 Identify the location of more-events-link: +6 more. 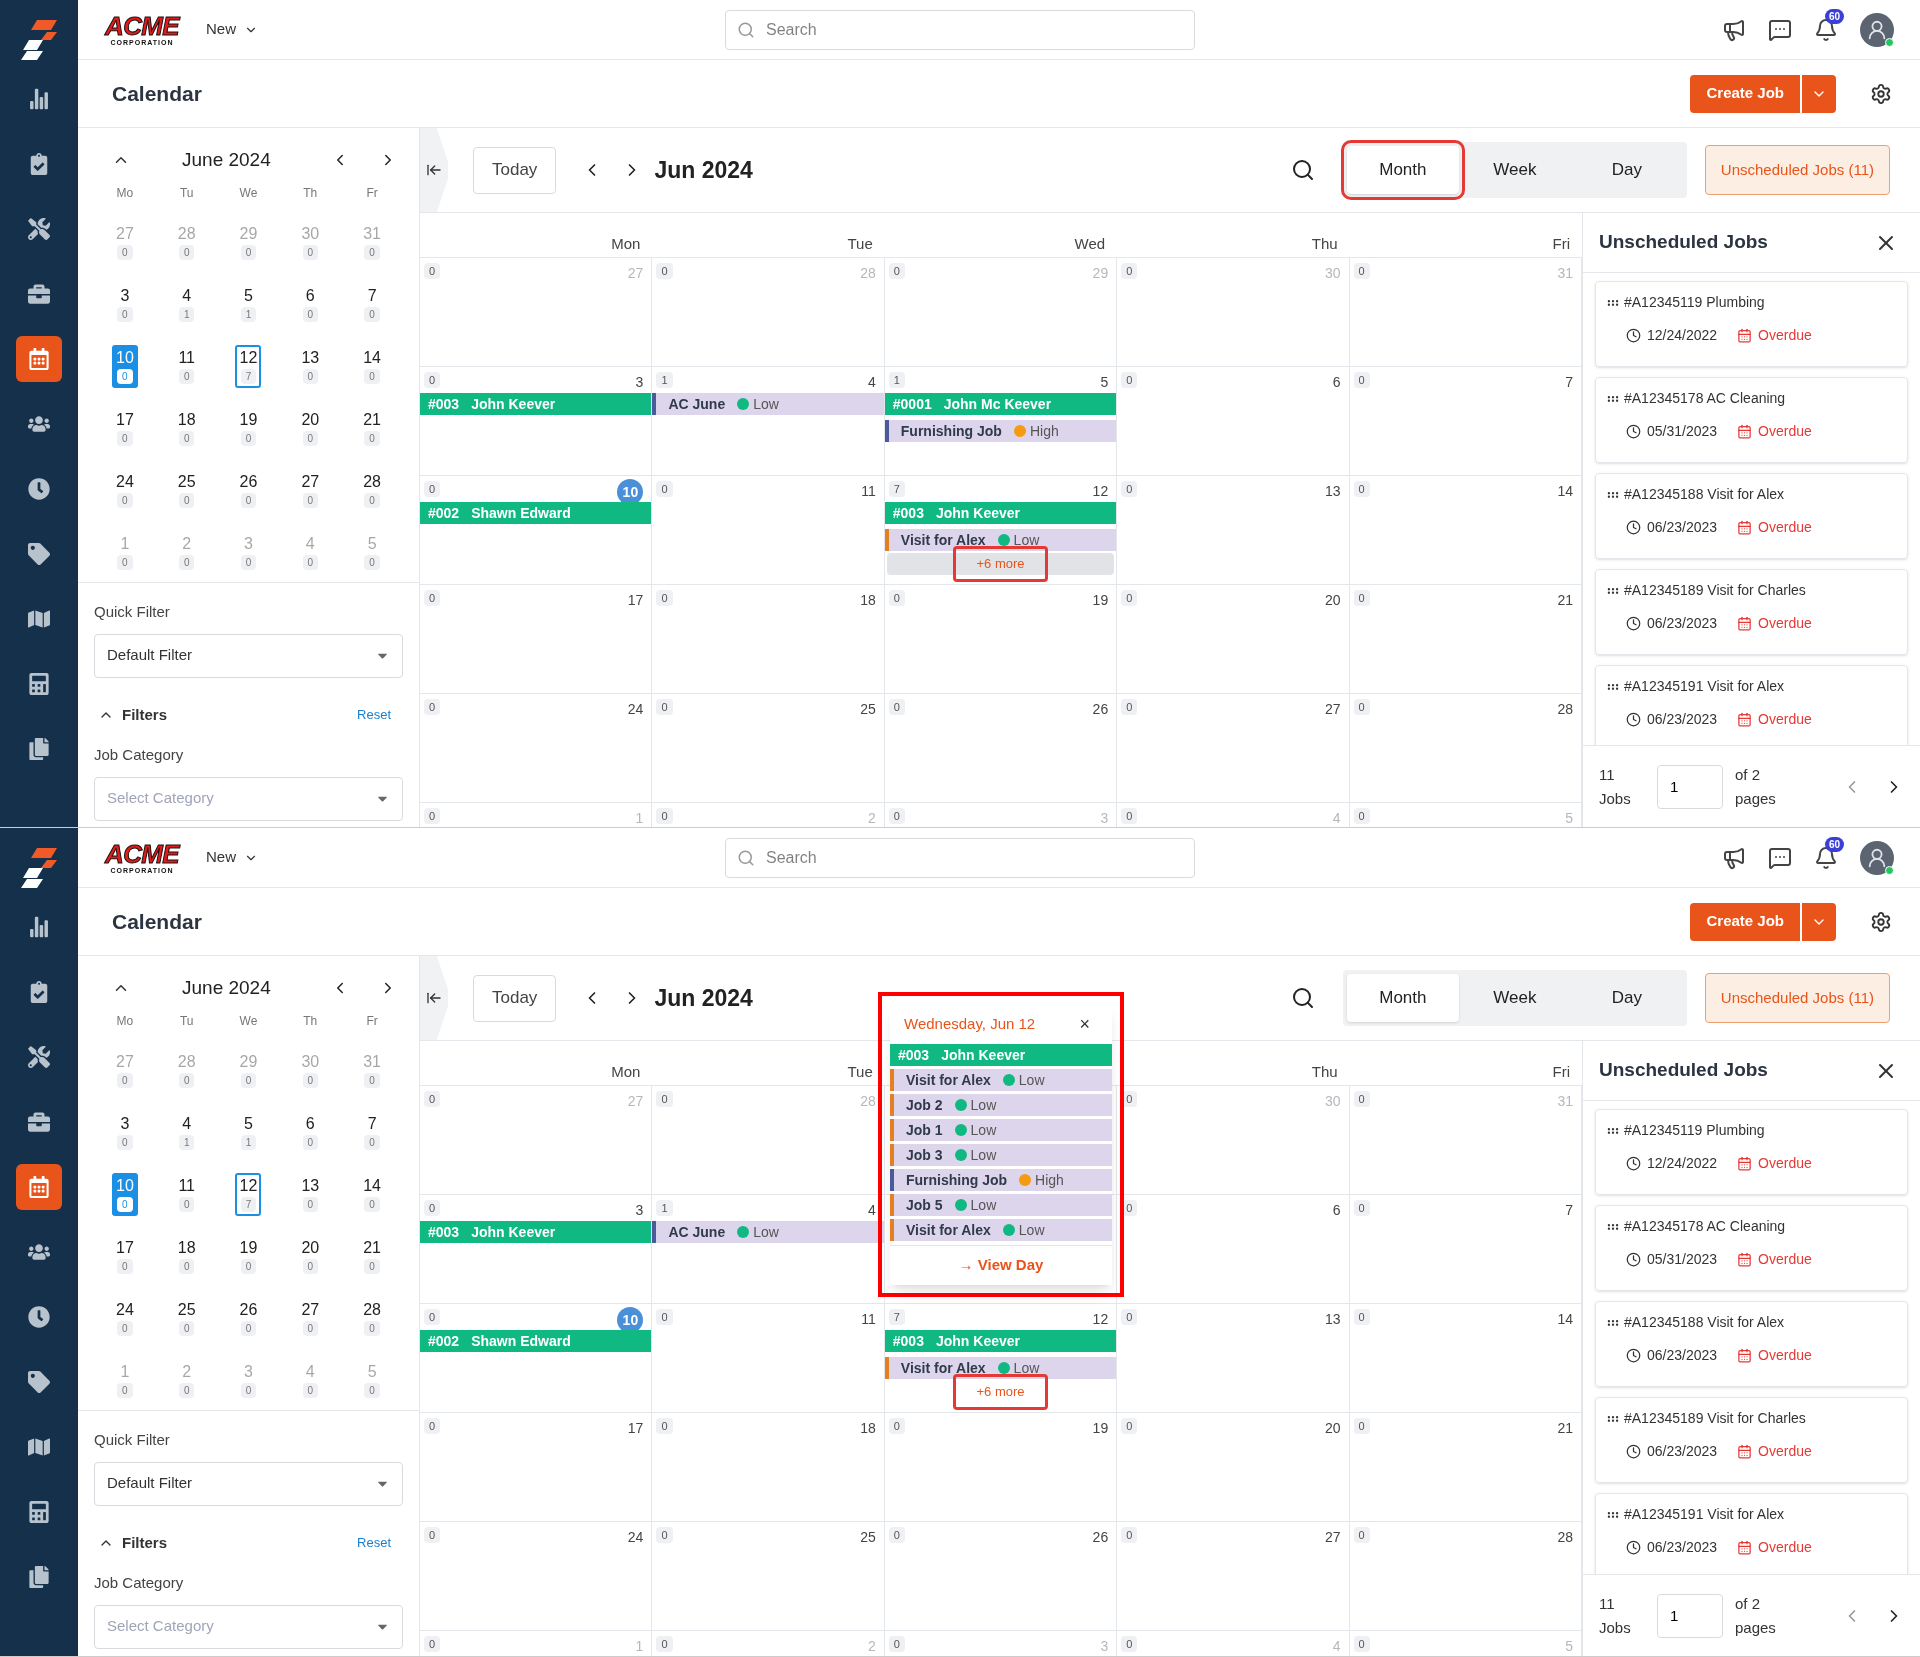
(1000, 1392).